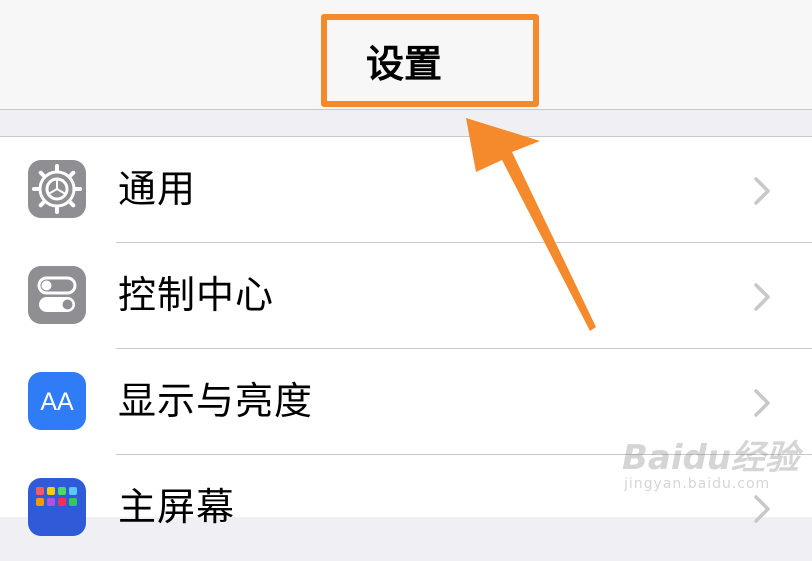  I want to click on settings-row-label: 控制中心, so click(196, 295).